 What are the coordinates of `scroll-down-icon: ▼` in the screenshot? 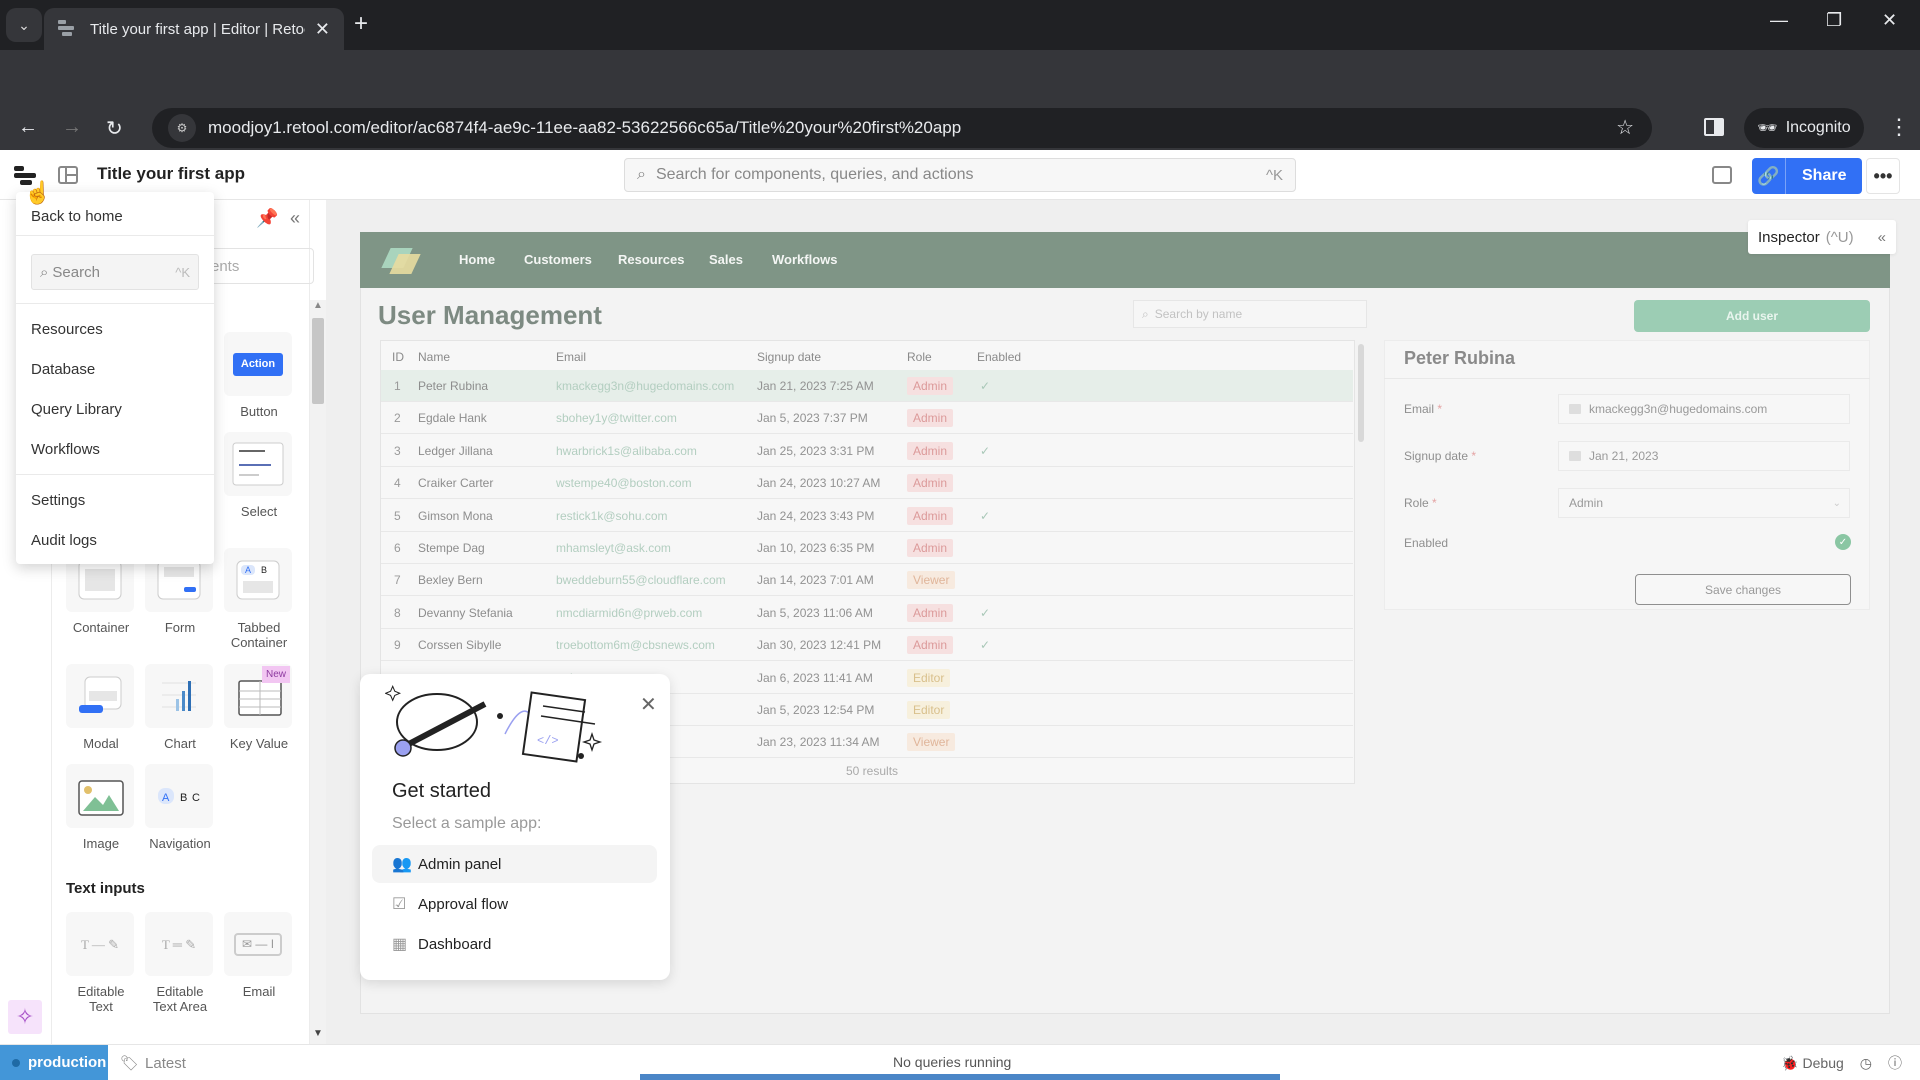 It's located at (318, 1033).